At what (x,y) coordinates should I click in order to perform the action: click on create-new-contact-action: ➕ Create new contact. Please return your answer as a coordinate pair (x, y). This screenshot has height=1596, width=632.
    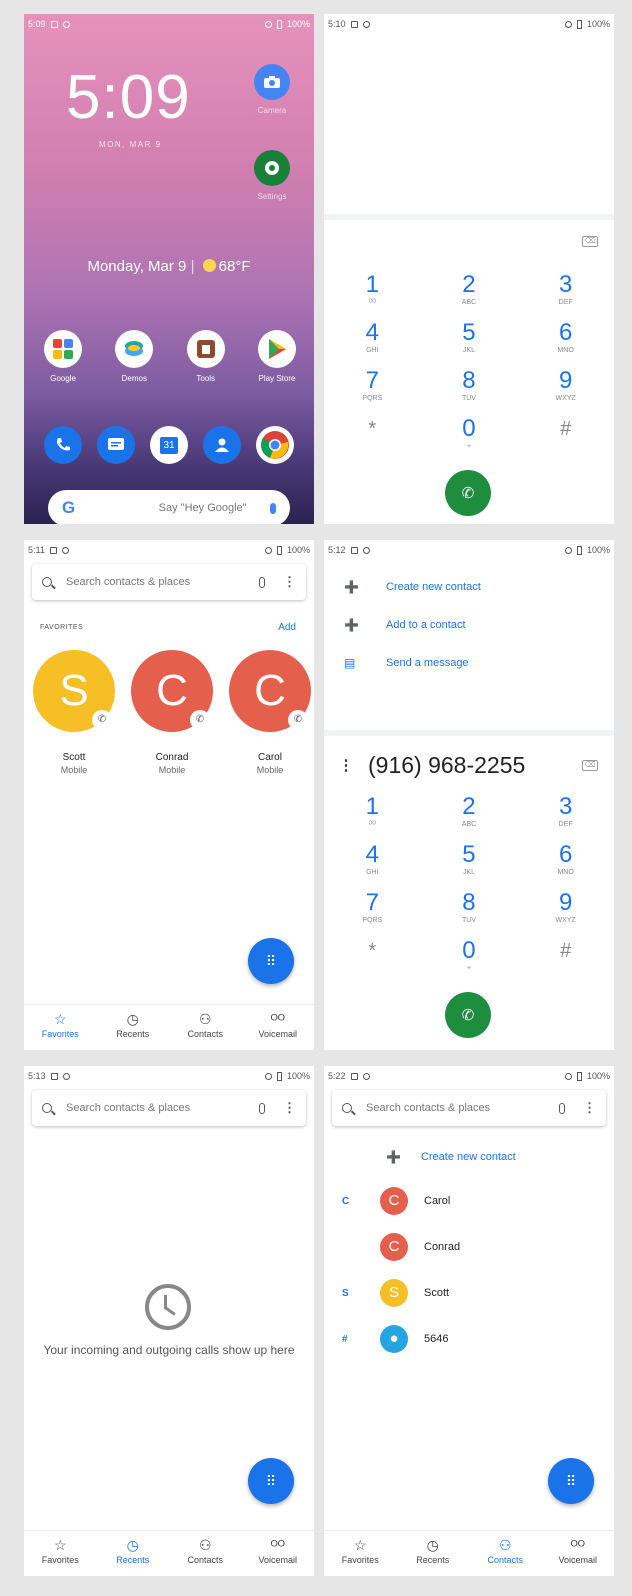
    Looking at the image, I should click on (474, 587).